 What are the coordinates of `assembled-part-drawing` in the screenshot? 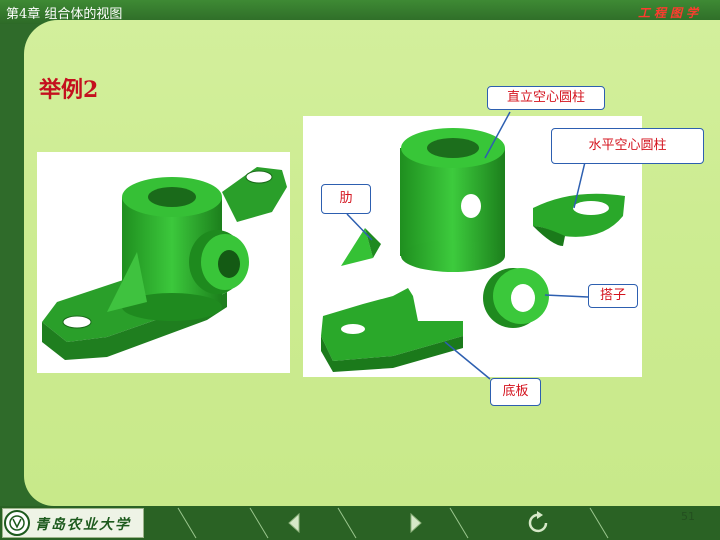 It's located at (164, 263).